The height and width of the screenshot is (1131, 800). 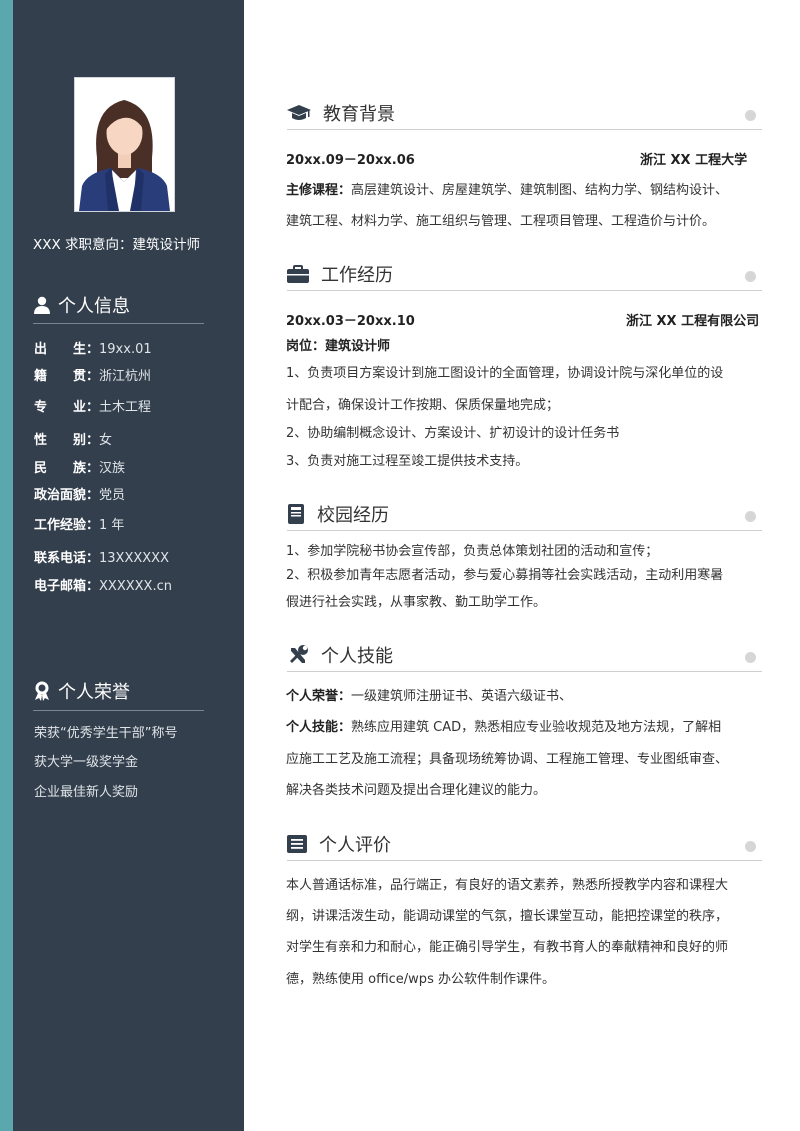 I want to click on info-ethnicity: 民 族：汉族, so click(x=79, y=466).